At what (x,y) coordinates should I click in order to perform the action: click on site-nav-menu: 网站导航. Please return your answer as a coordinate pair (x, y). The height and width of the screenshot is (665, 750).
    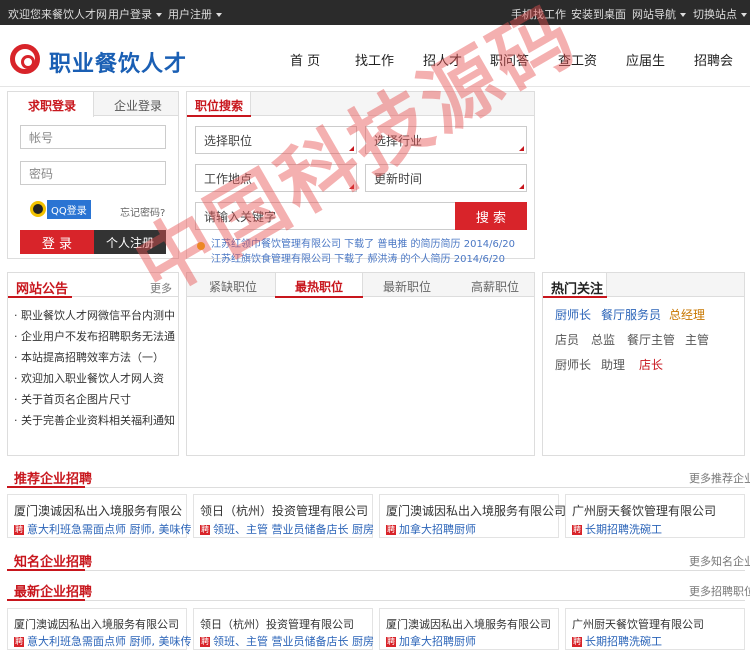
    Looking at the image, I should click on (659, 14).